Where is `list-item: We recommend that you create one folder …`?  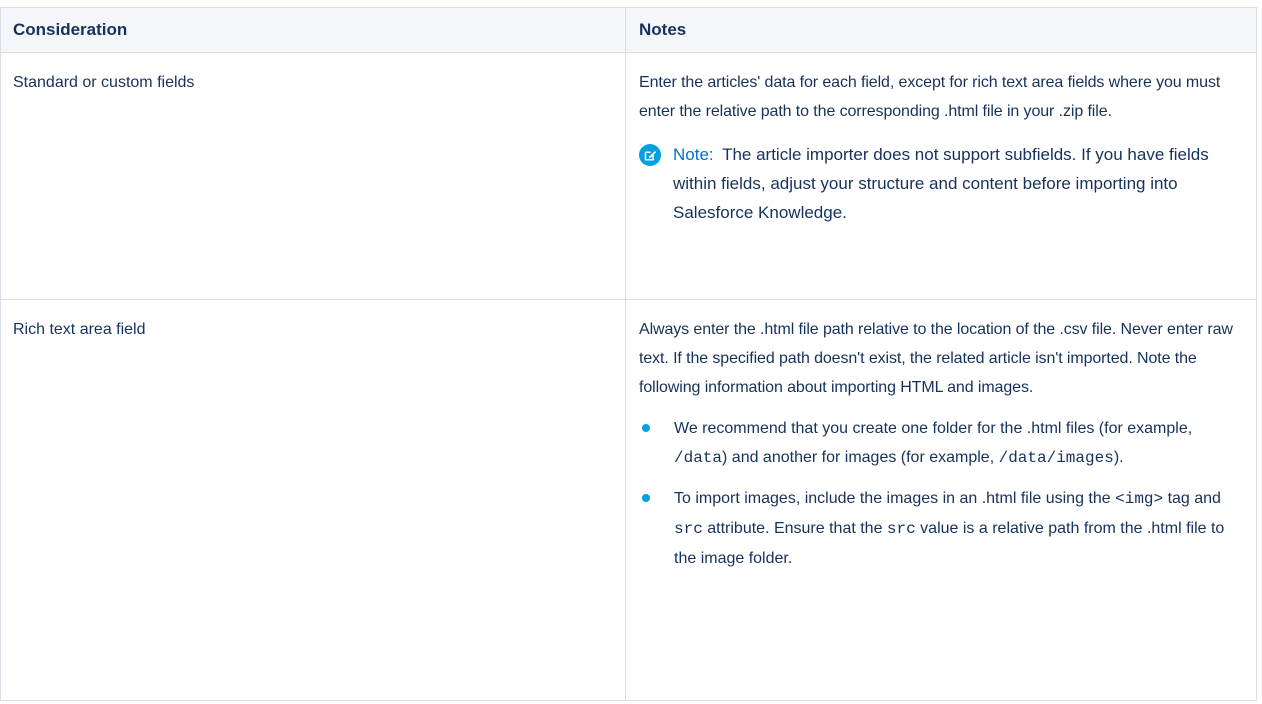
list-item: We recommend that you create one folder … is located at coordinates (942, 443).